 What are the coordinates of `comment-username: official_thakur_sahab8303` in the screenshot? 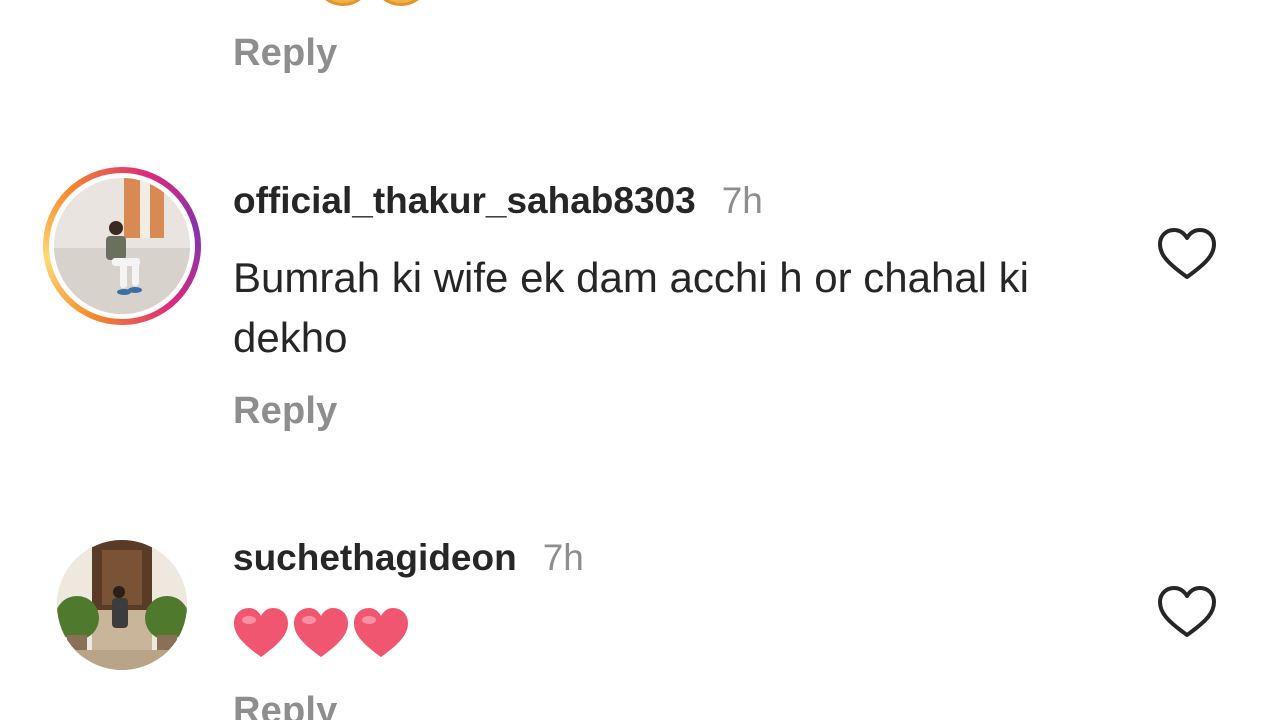 It's located at (464, 201).